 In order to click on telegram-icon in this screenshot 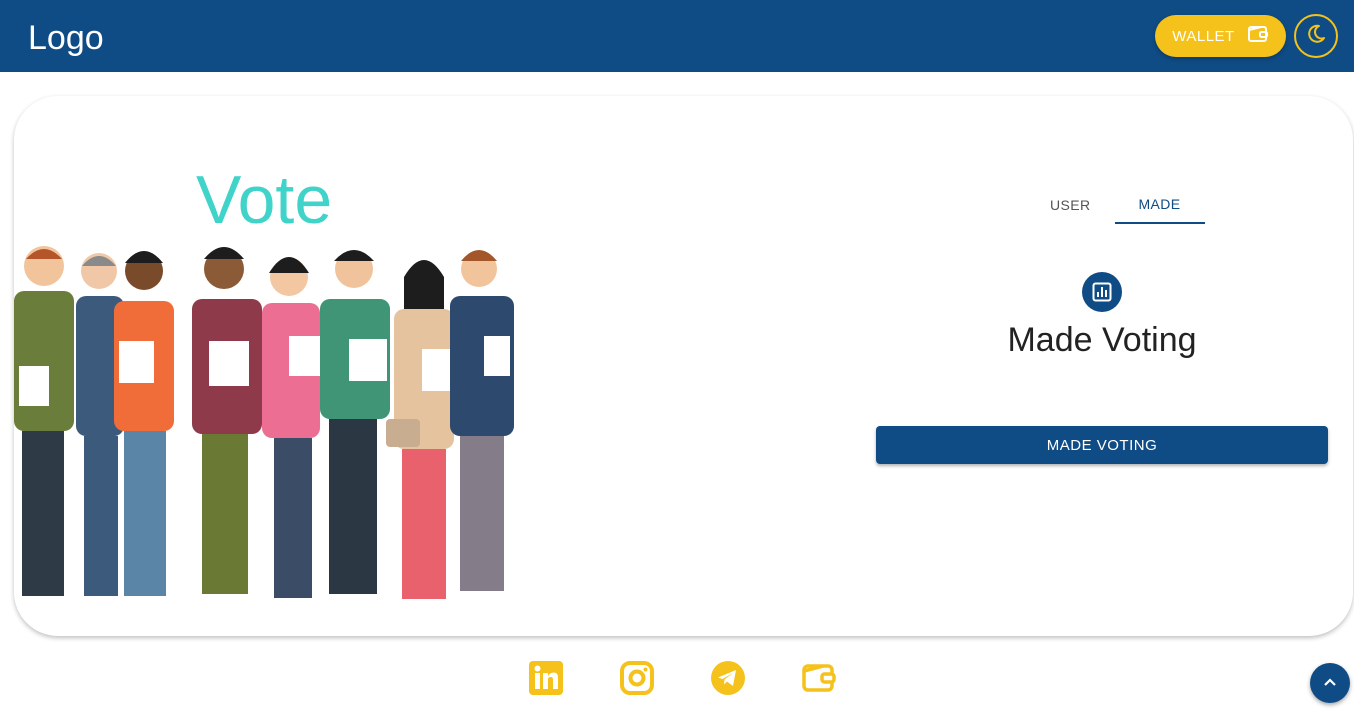, I will do `click(728, 678)`.